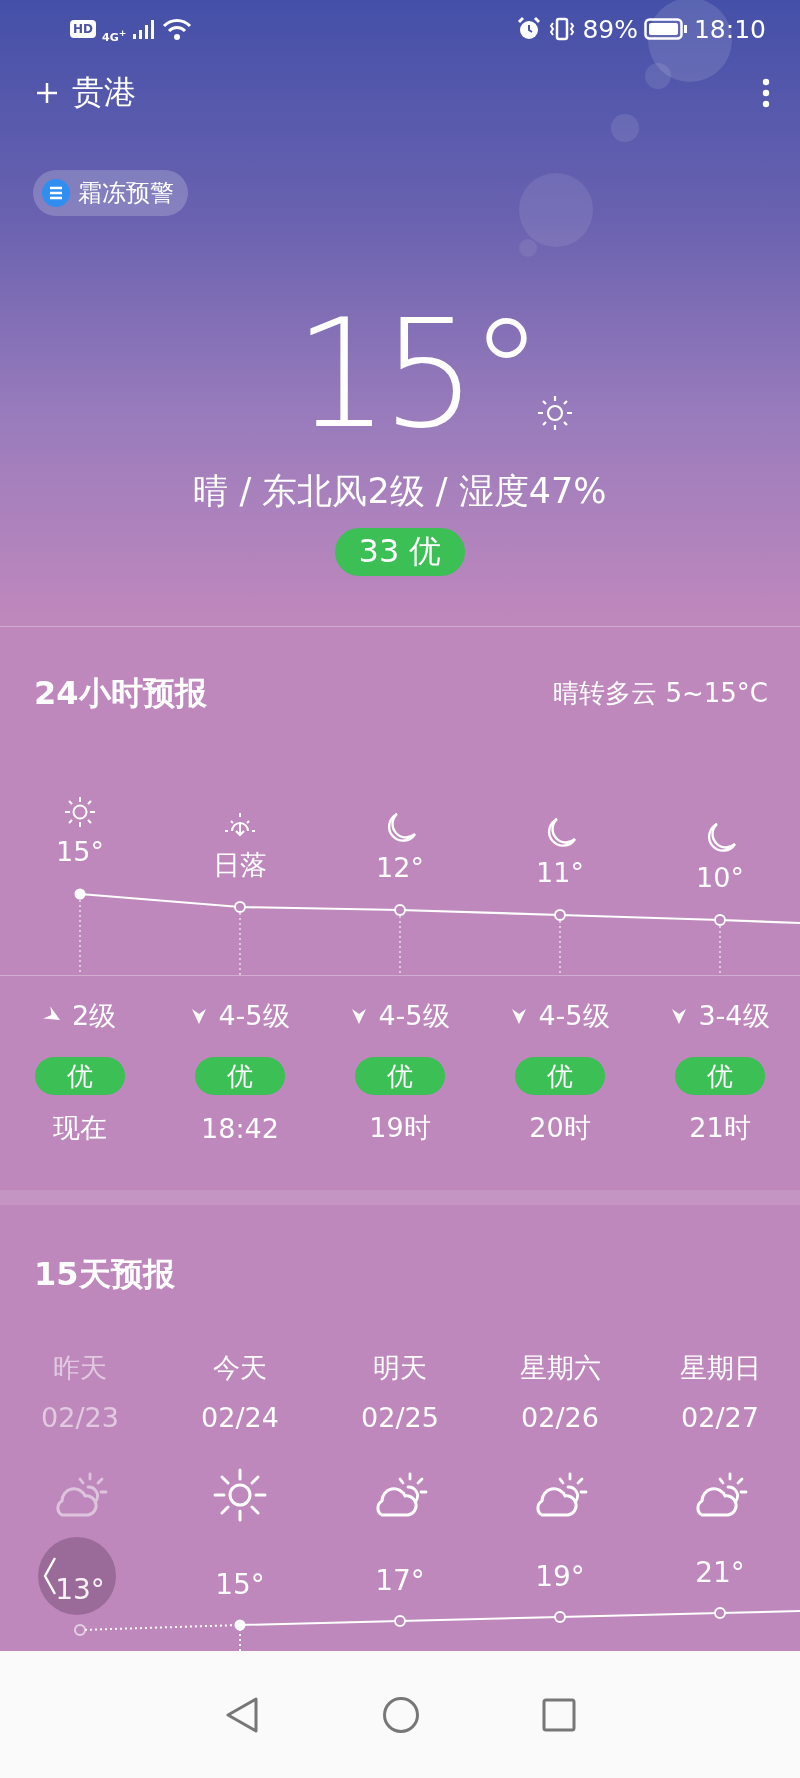 Image resolution: width=800 pixels, height=1778 pixels. I want to click on day-summary: 晴转多云 5~15°C, so click(660, 693).